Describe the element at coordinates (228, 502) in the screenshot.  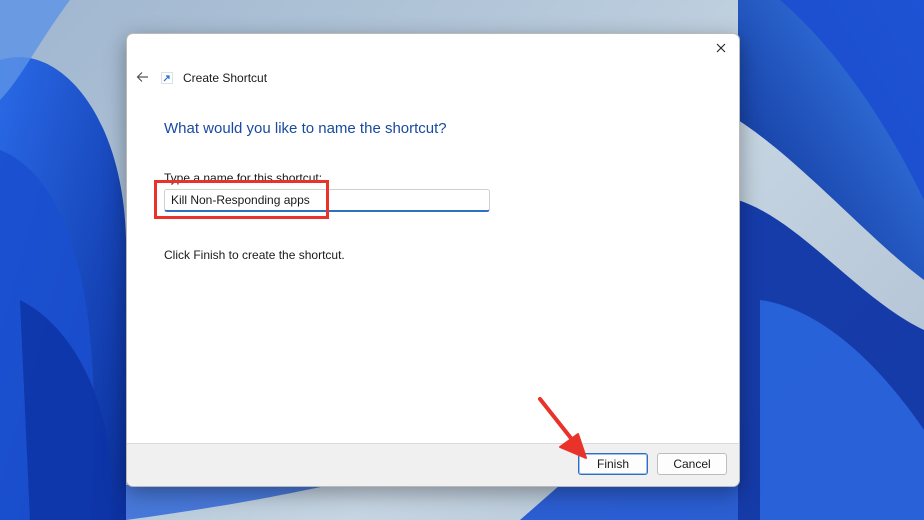
I see `wallpaper-petal` at that location.